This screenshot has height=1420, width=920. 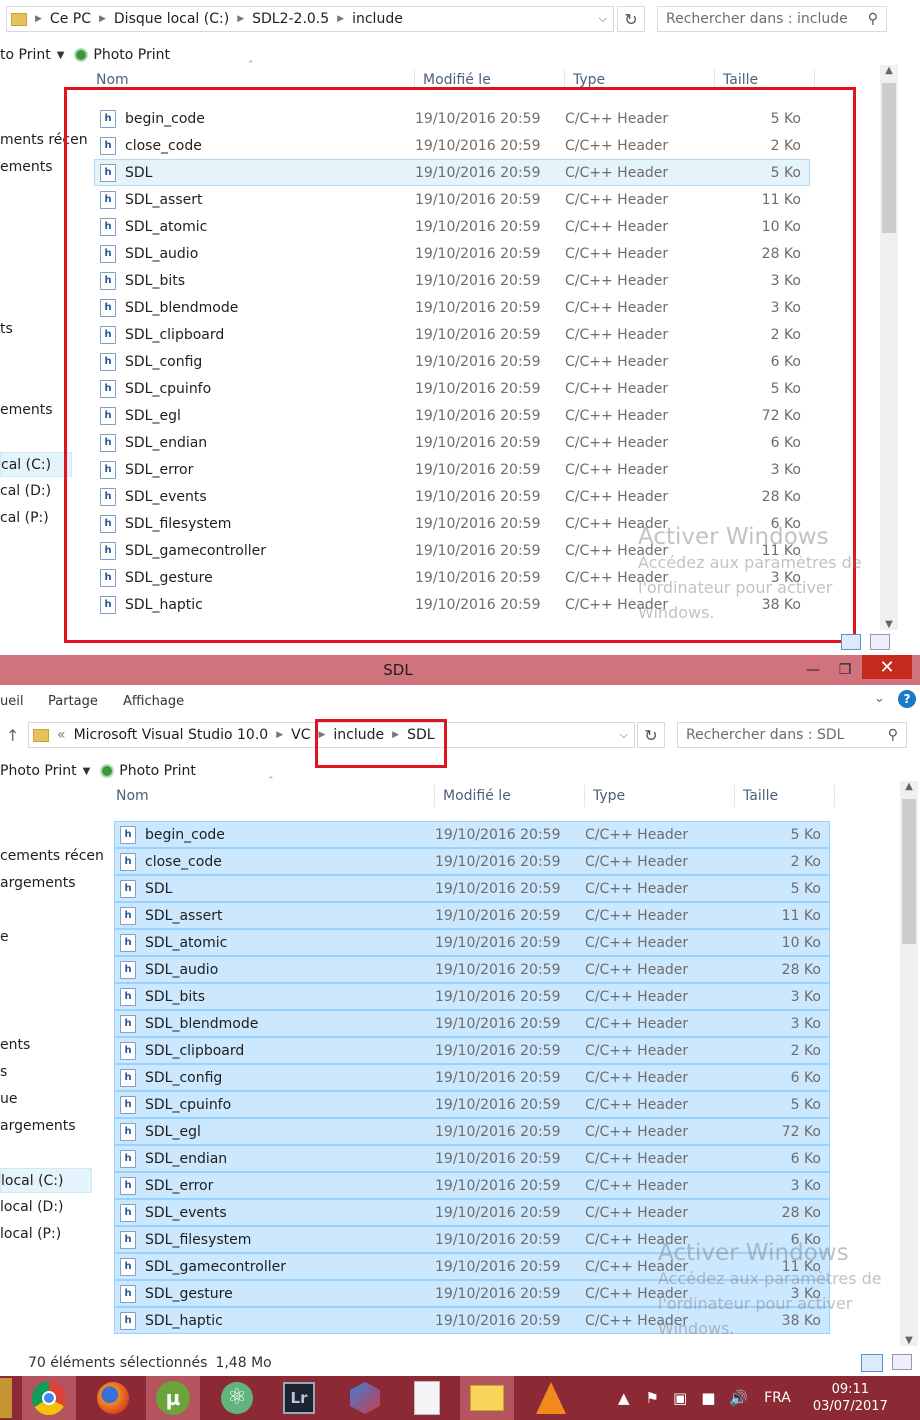 What do you see at coordinates (680, 1398) in the screenshot?
I see `battery-icon: ▣` at bounding box center [680, 1398].